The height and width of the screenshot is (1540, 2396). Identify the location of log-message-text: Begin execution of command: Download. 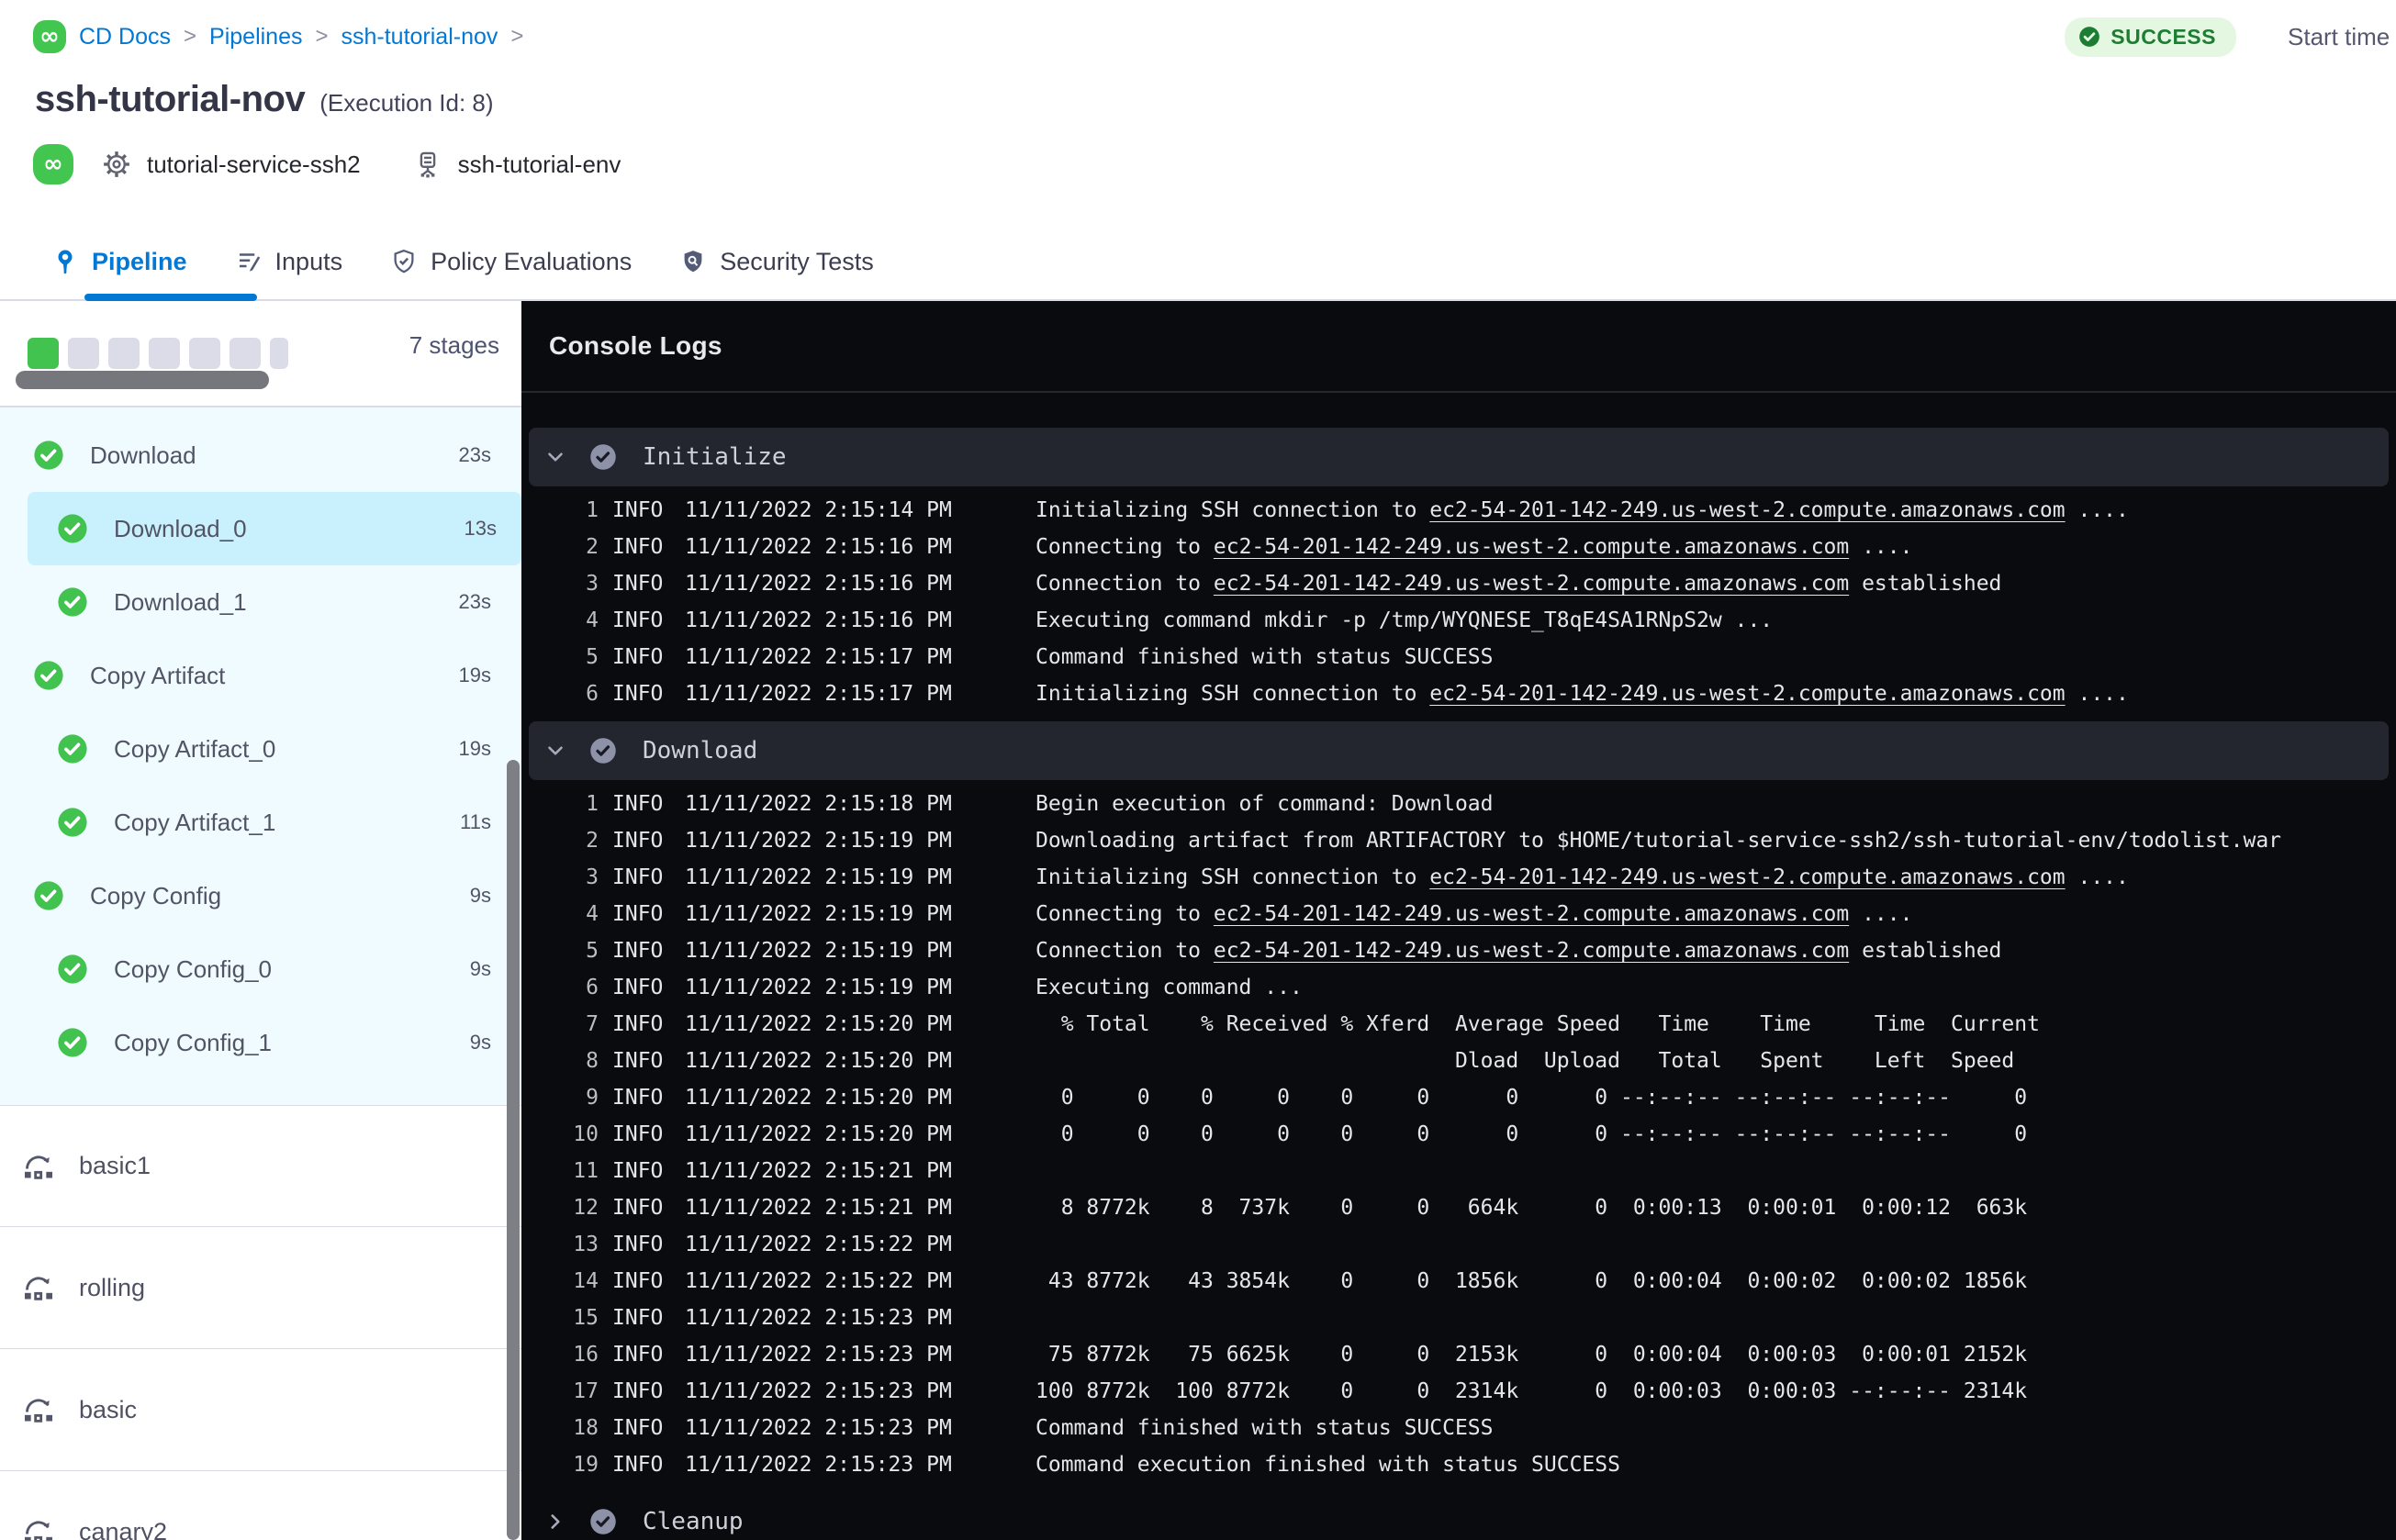
(1265, 804).